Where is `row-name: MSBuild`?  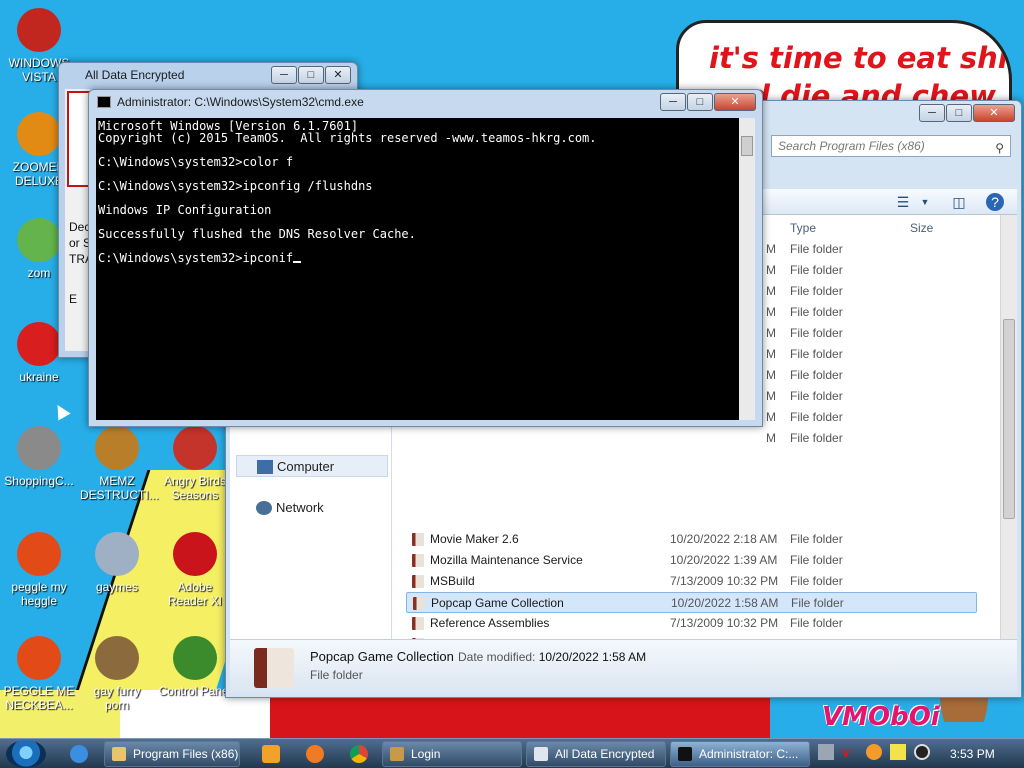 row-name: MSBuild is located at coordinates (452, 581).